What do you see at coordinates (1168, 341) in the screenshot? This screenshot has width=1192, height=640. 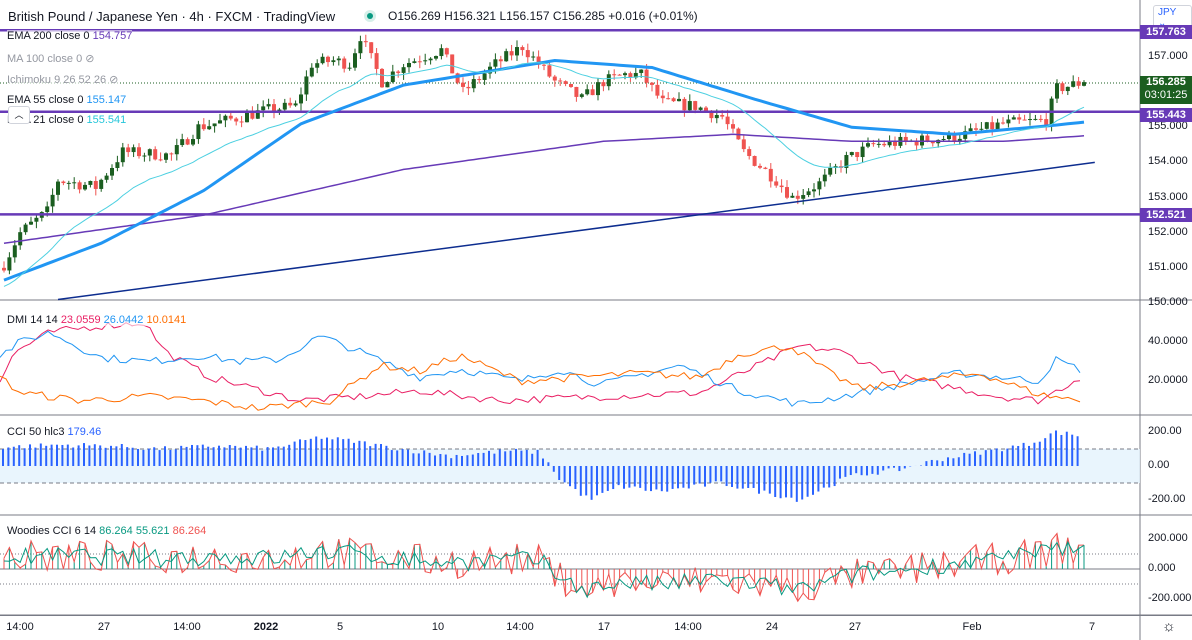 I see `dmi-axis-tick: 40.0000` at bounding box center [1168, 341].